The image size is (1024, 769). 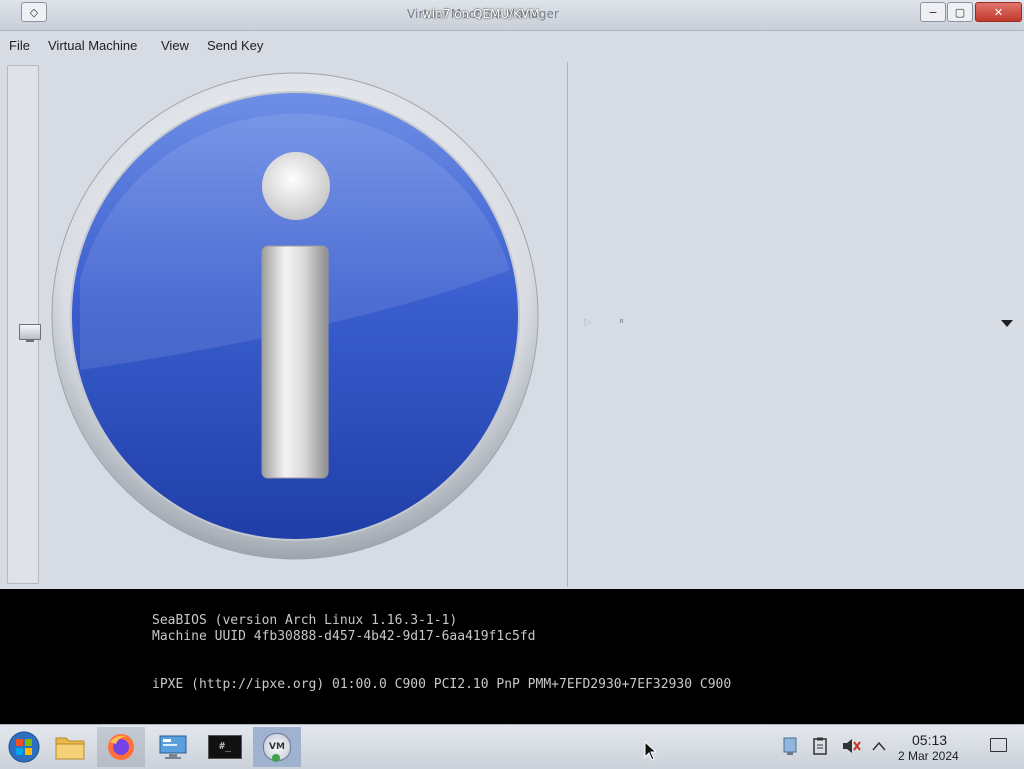 I want to click on network-icon, so click(x=790, y=748).